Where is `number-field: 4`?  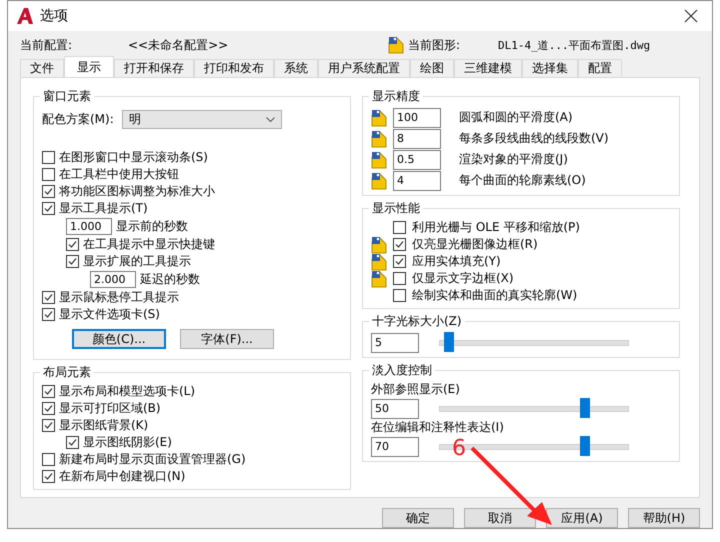
number-field: 4 is located at coordinates (417, 180).